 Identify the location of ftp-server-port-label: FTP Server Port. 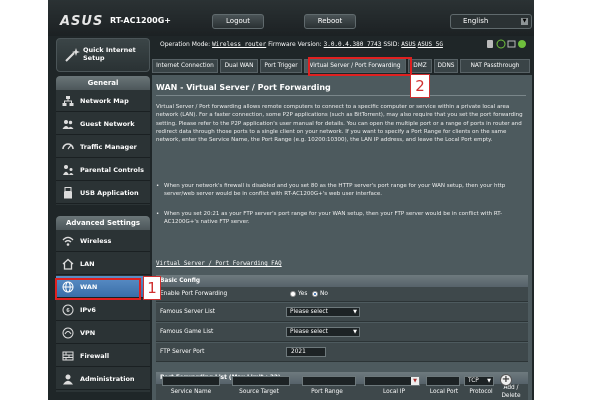
(182, 352).